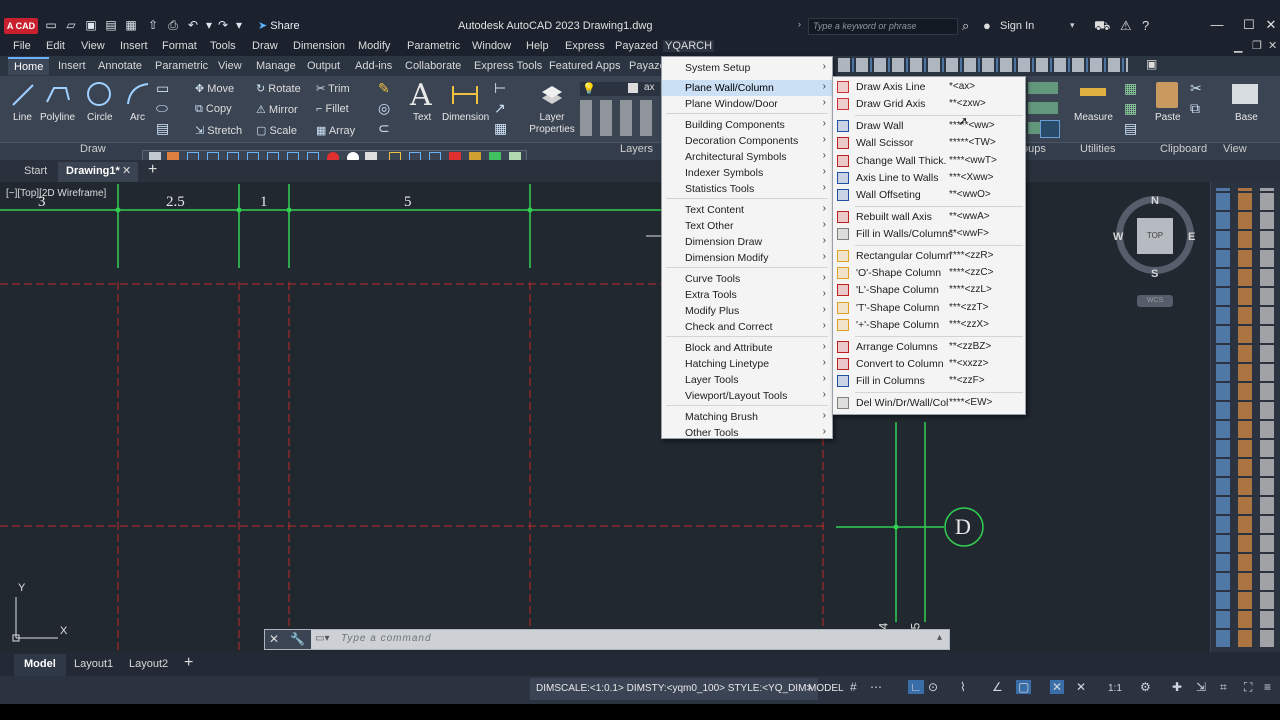  What do you see at coordinates (209, 25) in the screenshot?
I see `undo-dropdown-icon: ▾` at bounding box center [209, 25].